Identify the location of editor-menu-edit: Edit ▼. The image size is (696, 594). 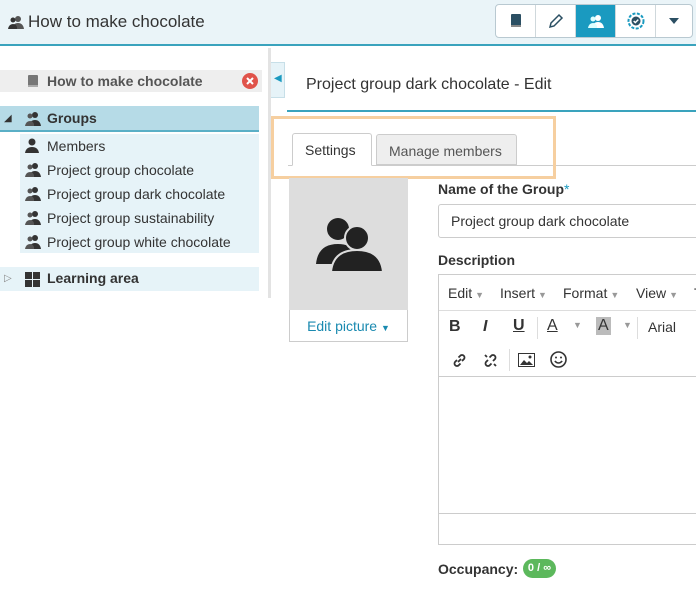
(466, 293).